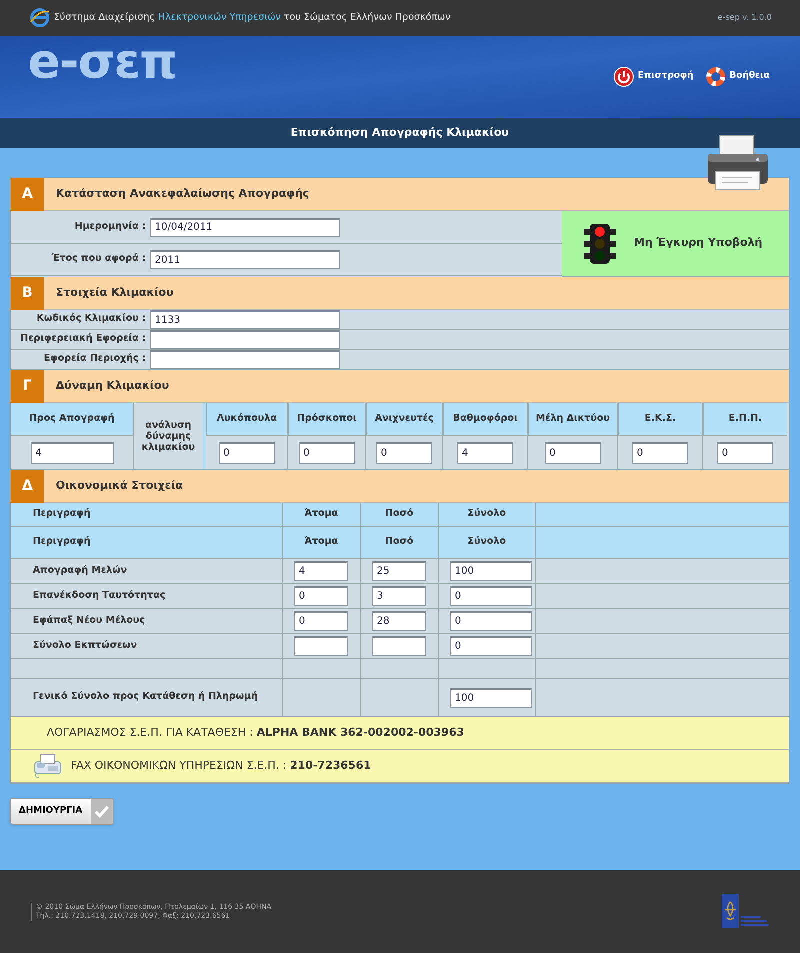  What do you see at coordinates (252, 17) in the screenshot?
I see `system-title: Σύστημα Διαχείρισης Ηλεκτρονικών Υπηρεσιών του Σώματος Ελλήνων Προσκόπων` at bounding box center [252, 17].